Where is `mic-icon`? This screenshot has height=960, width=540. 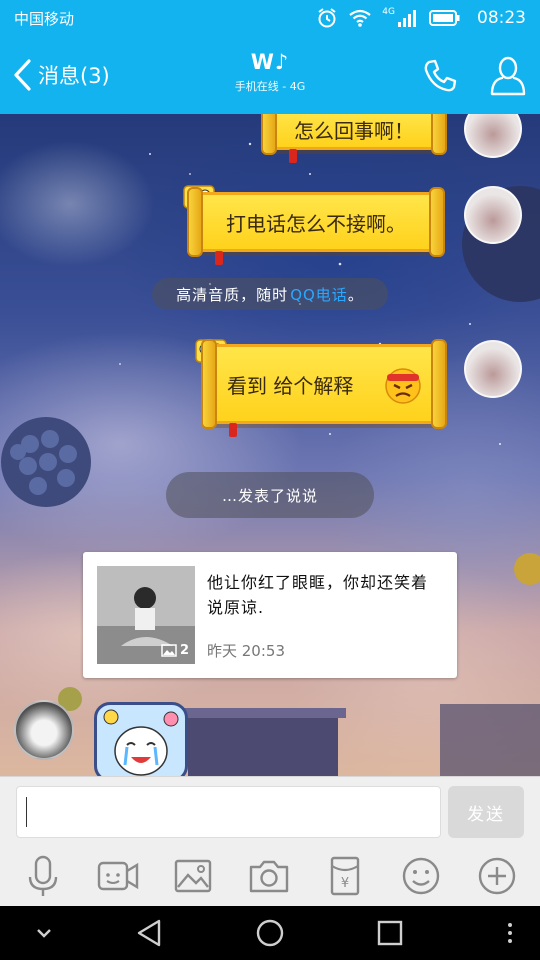
mic-icon is located at coordinates (43, 875).